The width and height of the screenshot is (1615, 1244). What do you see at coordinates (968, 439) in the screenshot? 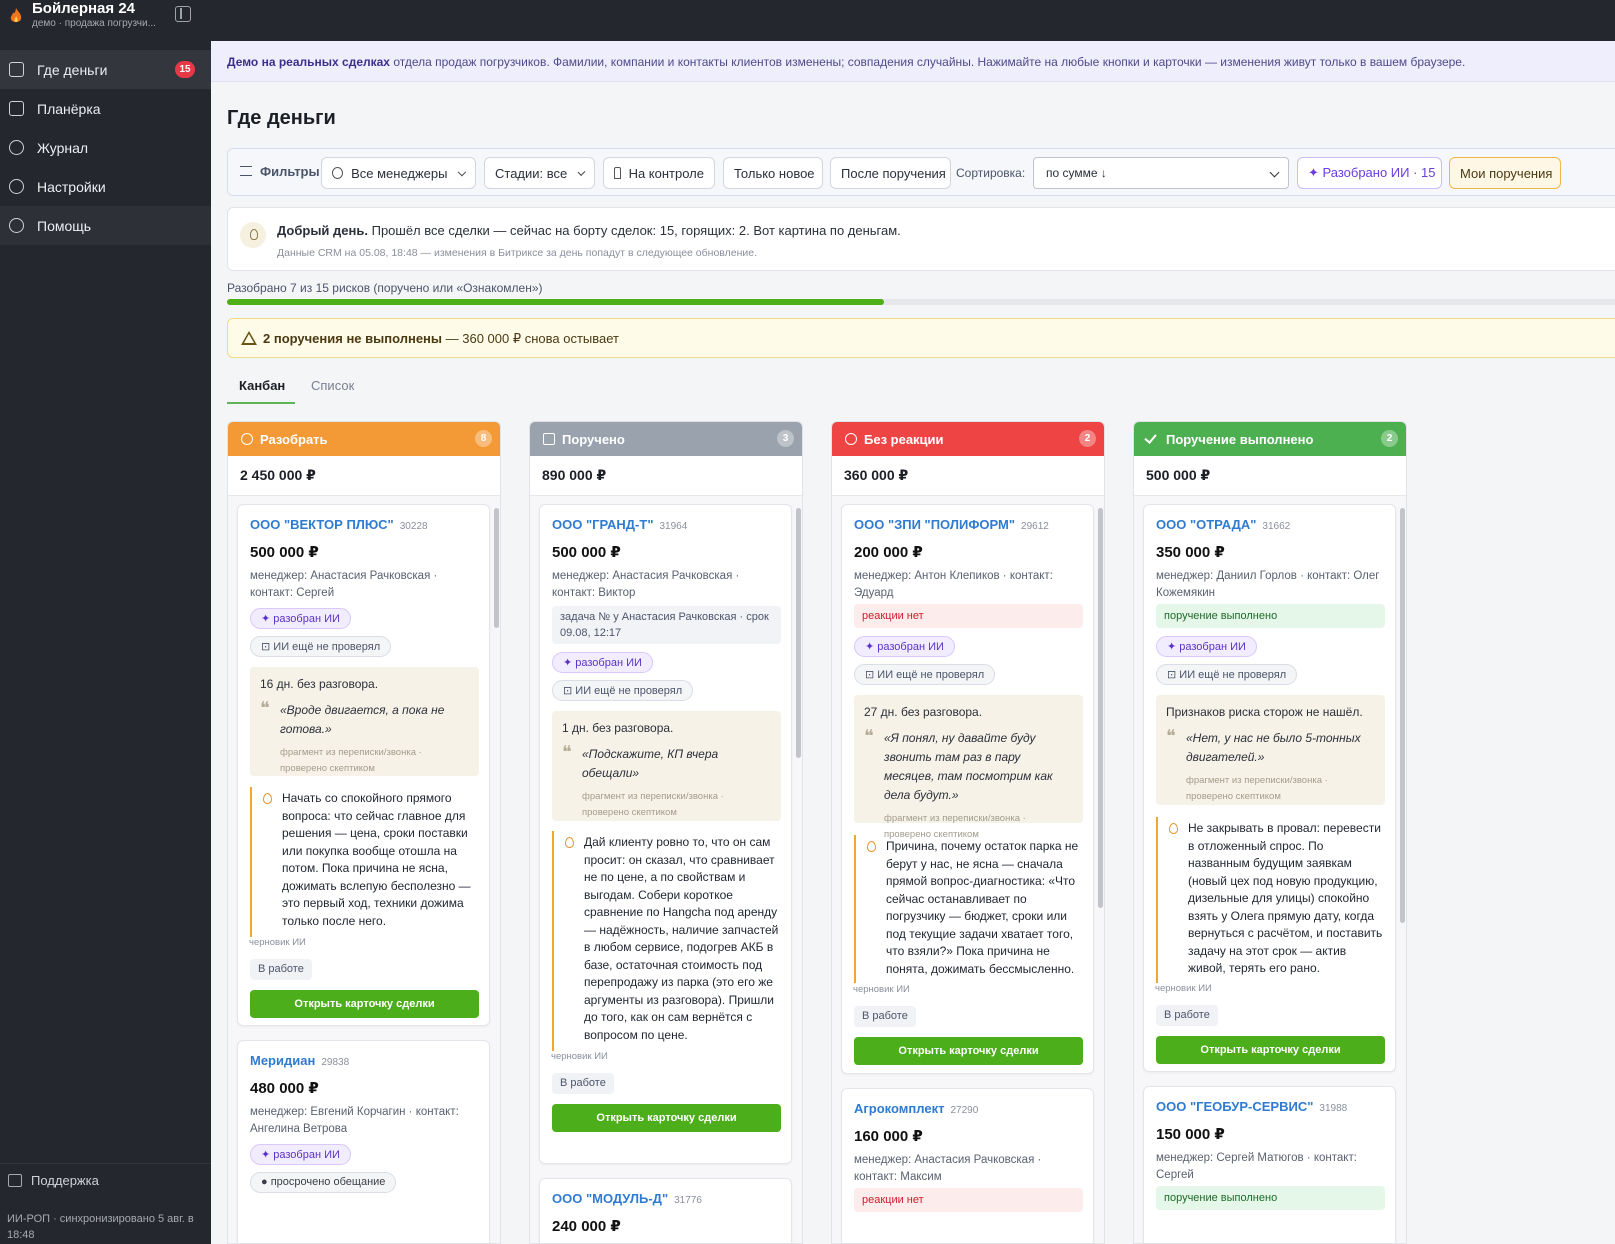
I see `column-header: Без реакции 2` at bounding box center [968, 439].